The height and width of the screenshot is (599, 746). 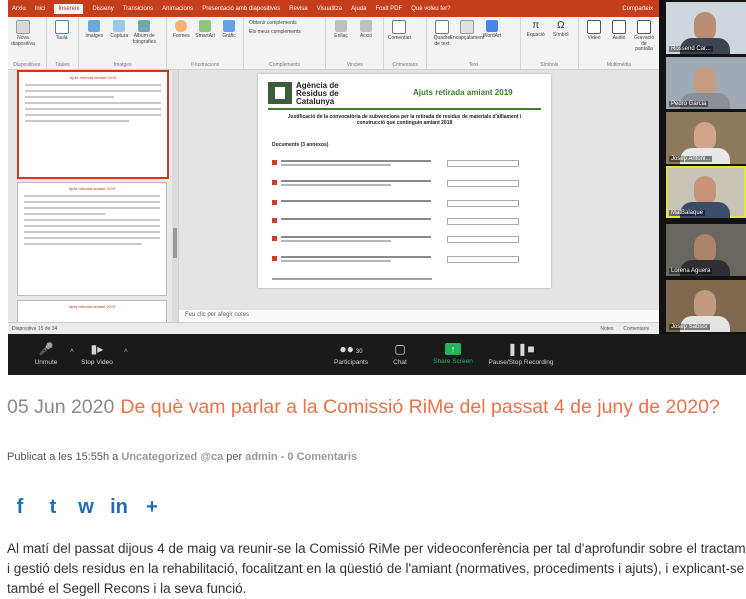 I want to click on participant-video-tile: Lorena Aguera, so click(x=706, y=250).